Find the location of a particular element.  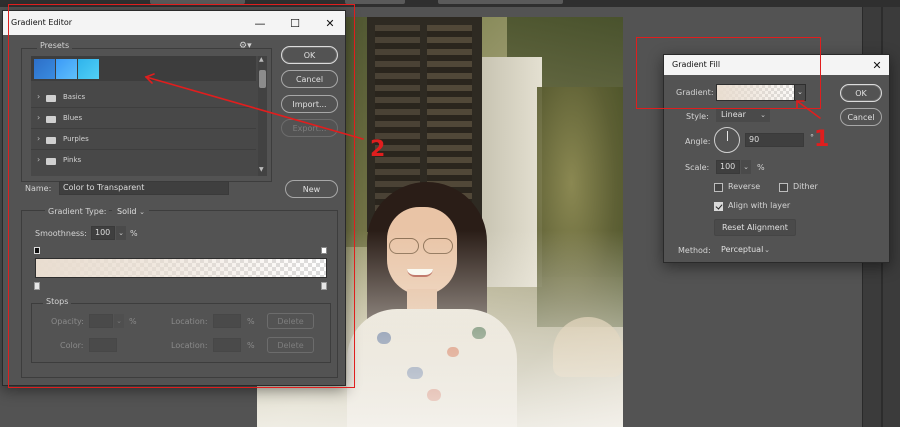

color-location-label: Location: is located at coordinates (189, 345).